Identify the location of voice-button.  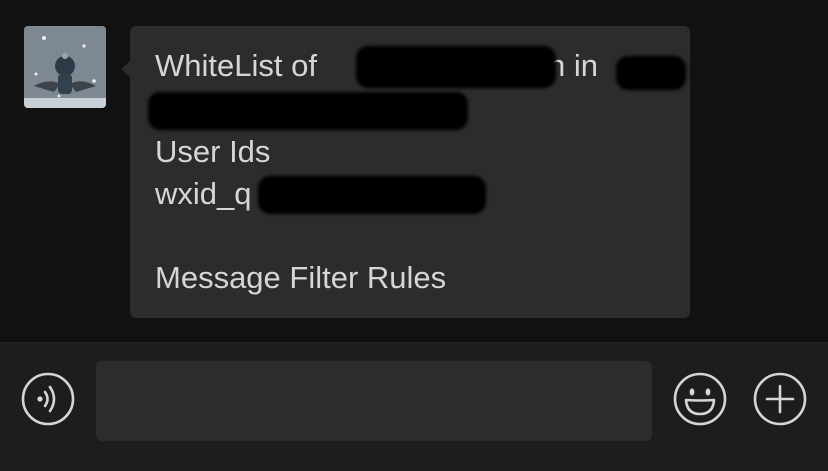
(48, 399).